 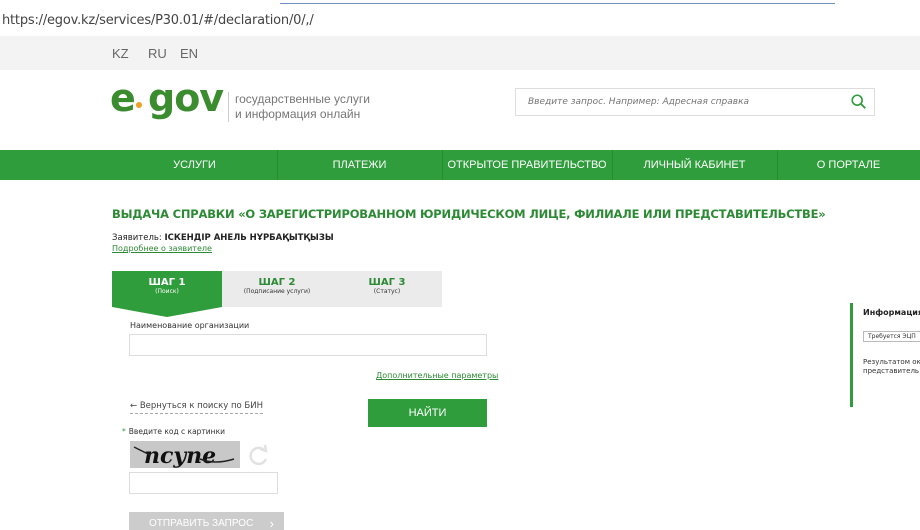 What do you see at coordinates (298, 114) in the screenshot?
I see `tagline-line2: и информация онлайн` at bounding box center [298, 114].